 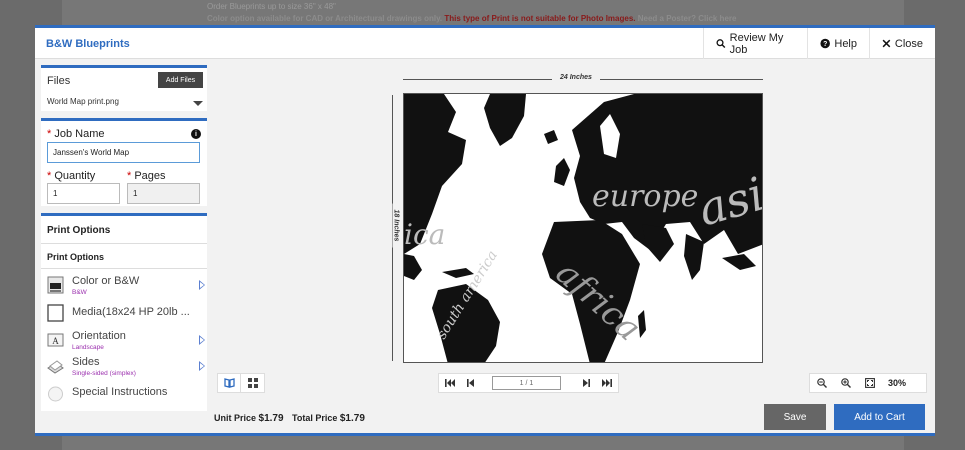 What do you see at coordinates (120, 392) in the screenshot?
I see `option-label: Special Instructions` at bounding box center [120, 392].